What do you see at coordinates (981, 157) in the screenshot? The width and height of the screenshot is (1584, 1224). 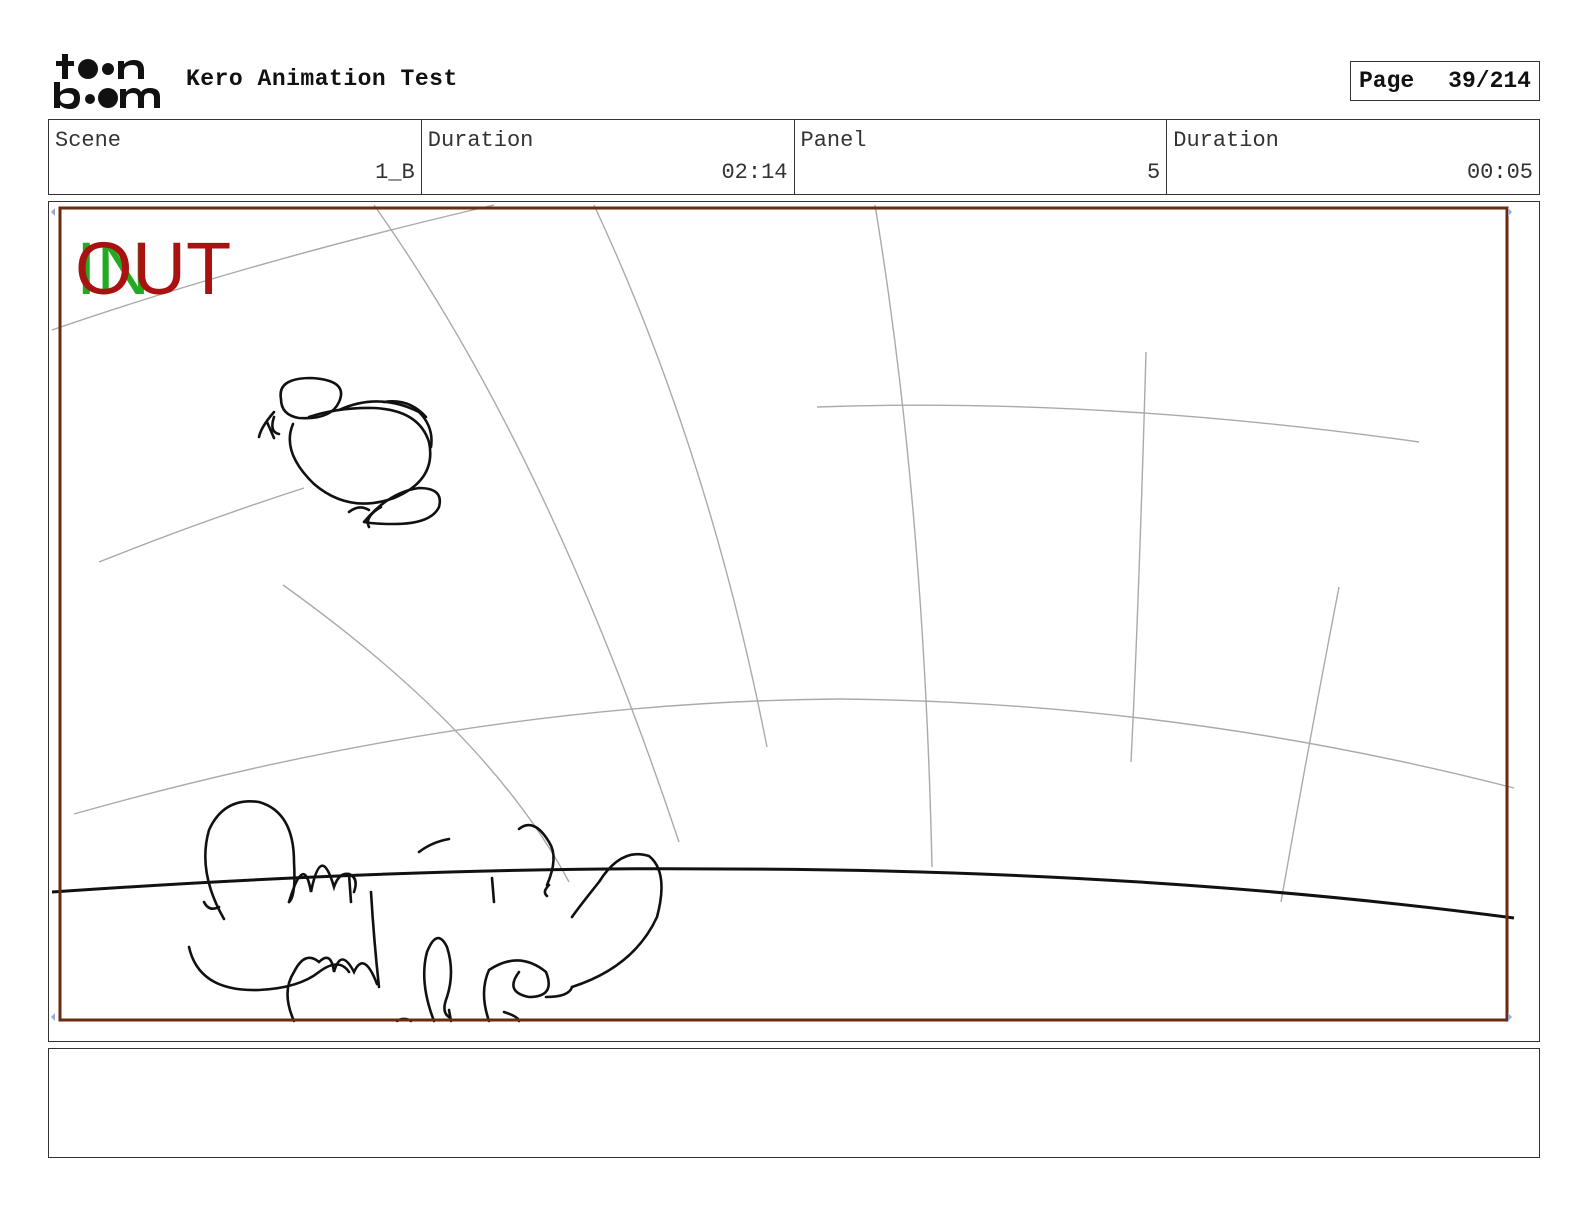 I see `panel-cell: Panel 5` at bounding box center [981, 157].